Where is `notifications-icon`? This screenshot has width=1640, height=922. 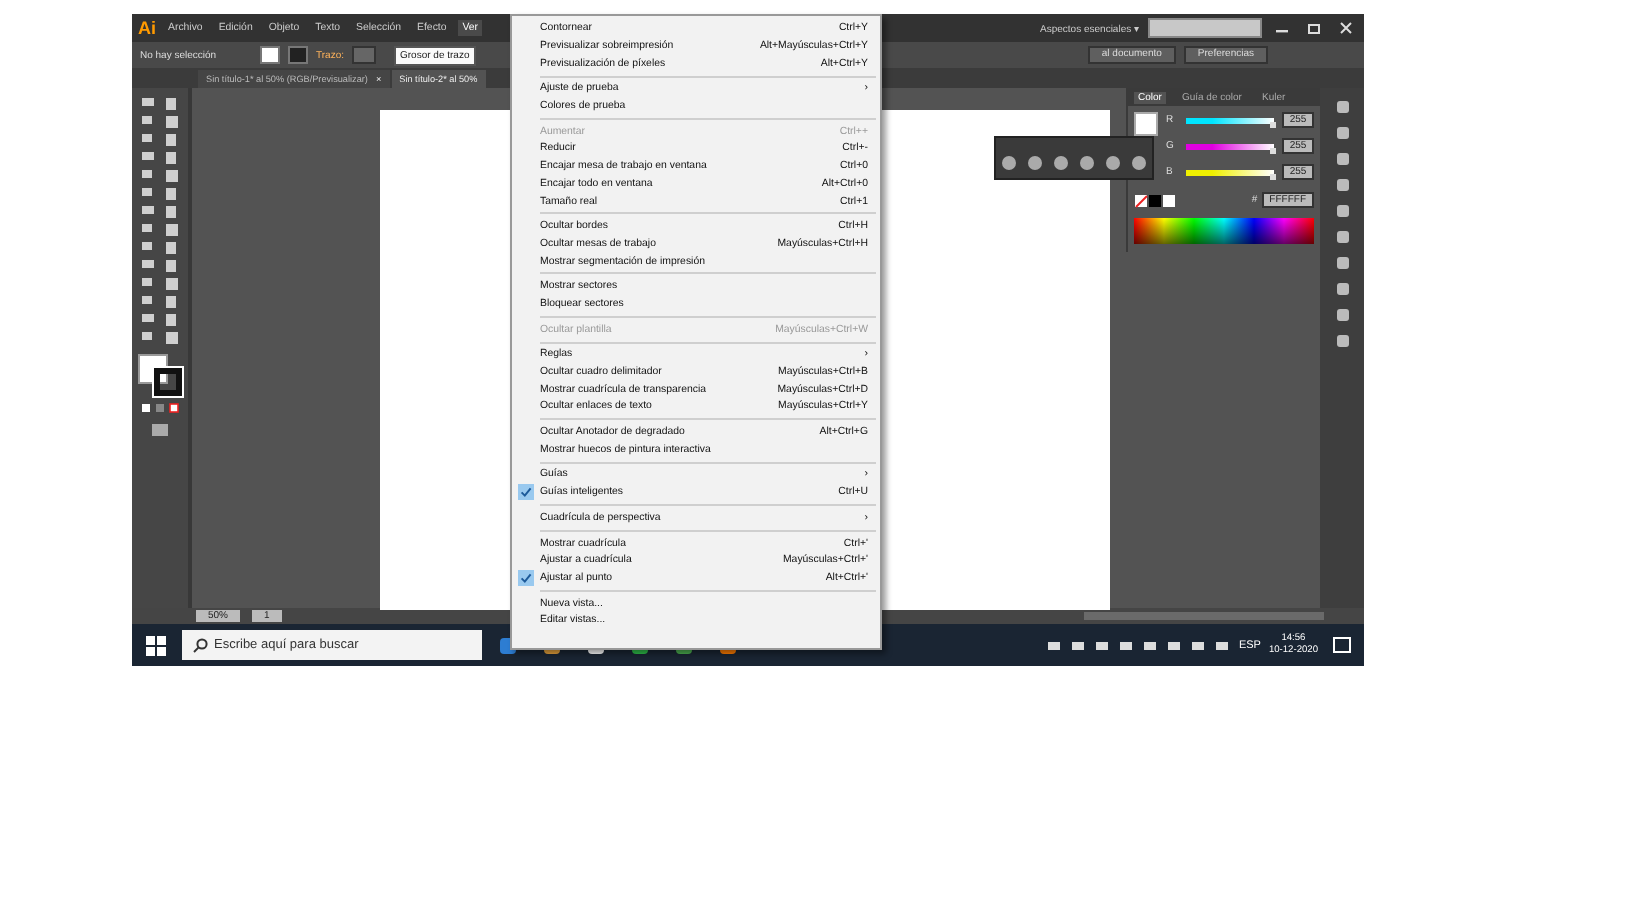 notifications-icon is located at coordinates (1342, 645).